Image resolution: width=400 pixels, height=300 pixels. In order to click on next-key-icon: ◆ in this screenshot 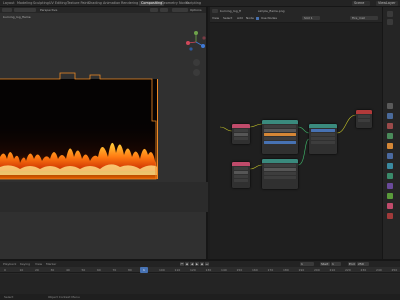, I will do `click(202, 264)`.